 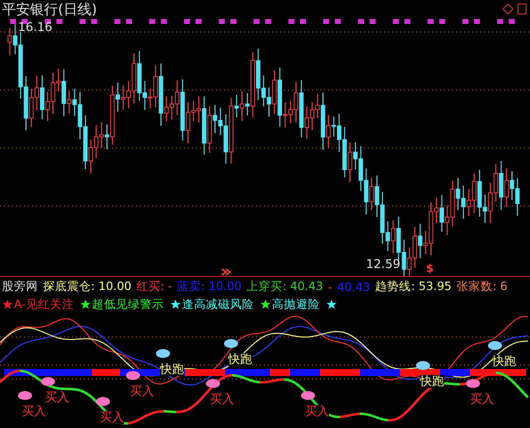 I want to click on indicator-readout: 红买: -, so click(x=154, y=286).